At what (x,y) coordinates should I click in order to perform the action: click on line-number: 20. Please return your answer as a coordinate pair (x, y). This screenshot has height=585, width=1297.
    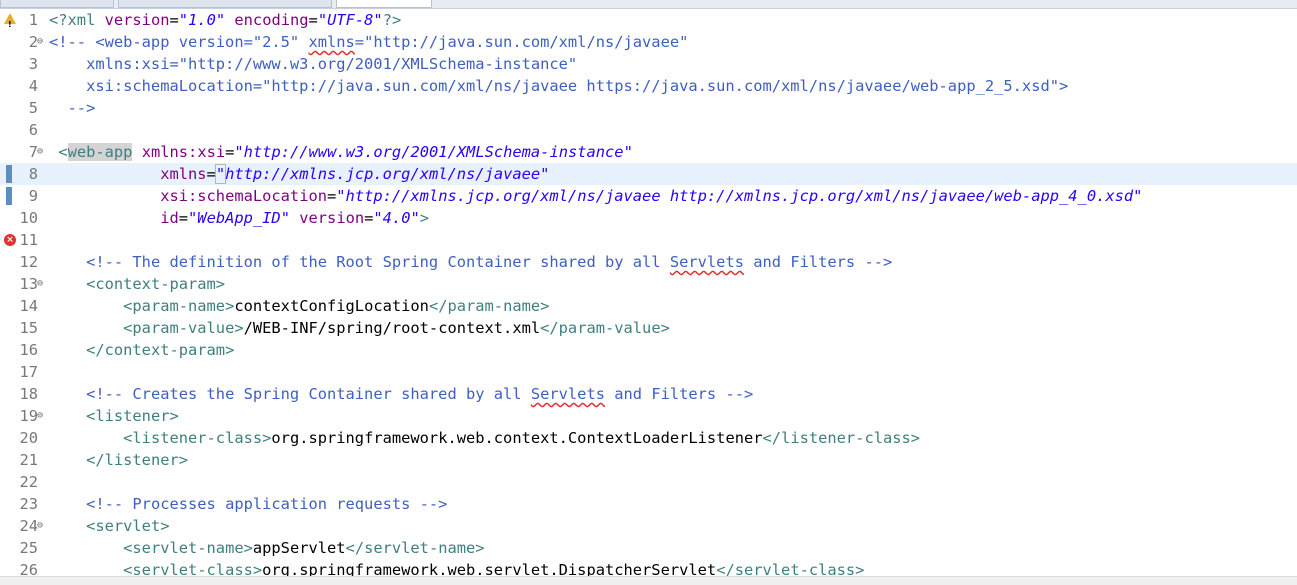
    Looking at the image, I should click on (28, 438).